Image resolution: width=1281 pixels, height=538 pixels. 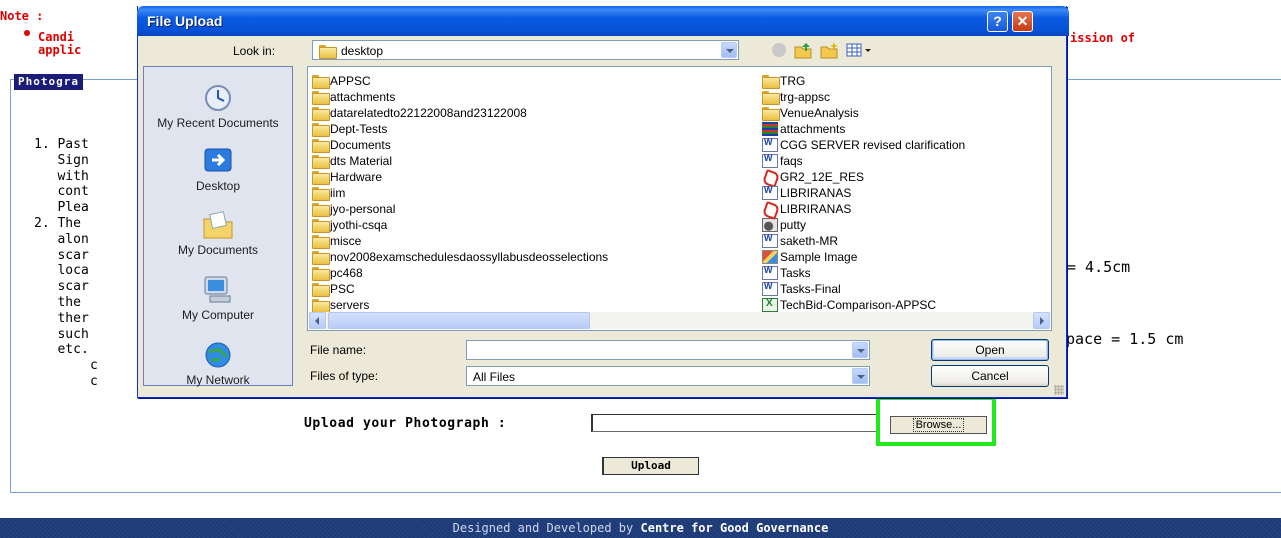 I want to click on file-list-item: CGG SERVER revised clarification, so click(x=863, y=145).